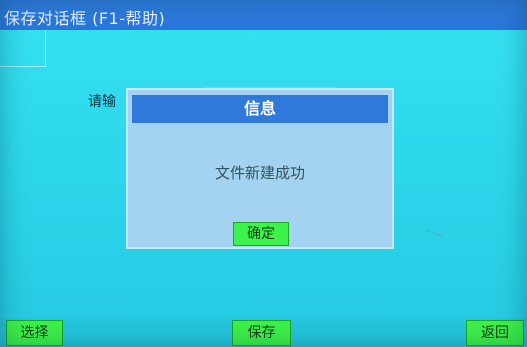  Describe the element at coordinates (259, 173) in the screenshot. I see `dialog-message: 文件新建成功` at that location.